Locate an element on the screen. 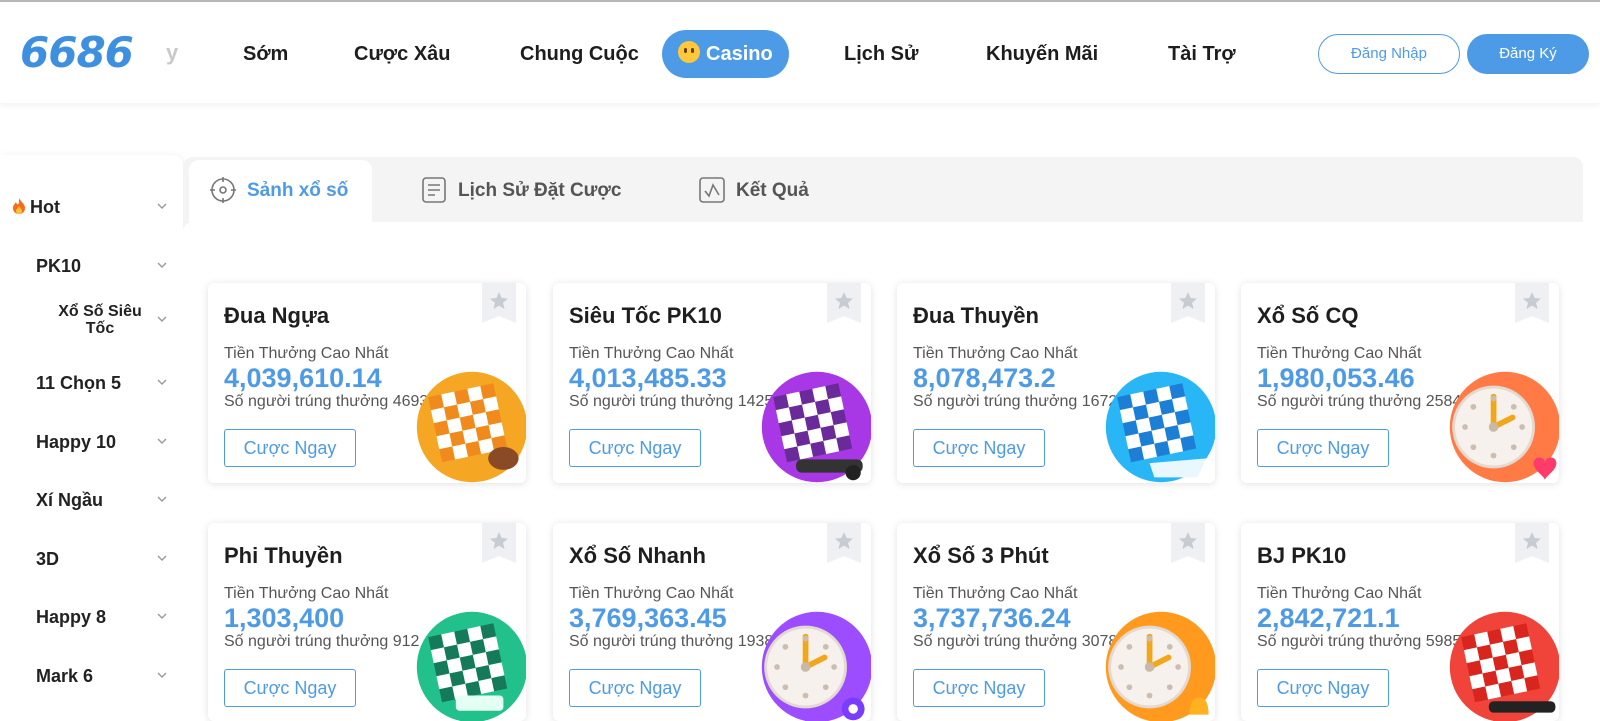  clock-heart-icon is located at coordinates (1504, 427).